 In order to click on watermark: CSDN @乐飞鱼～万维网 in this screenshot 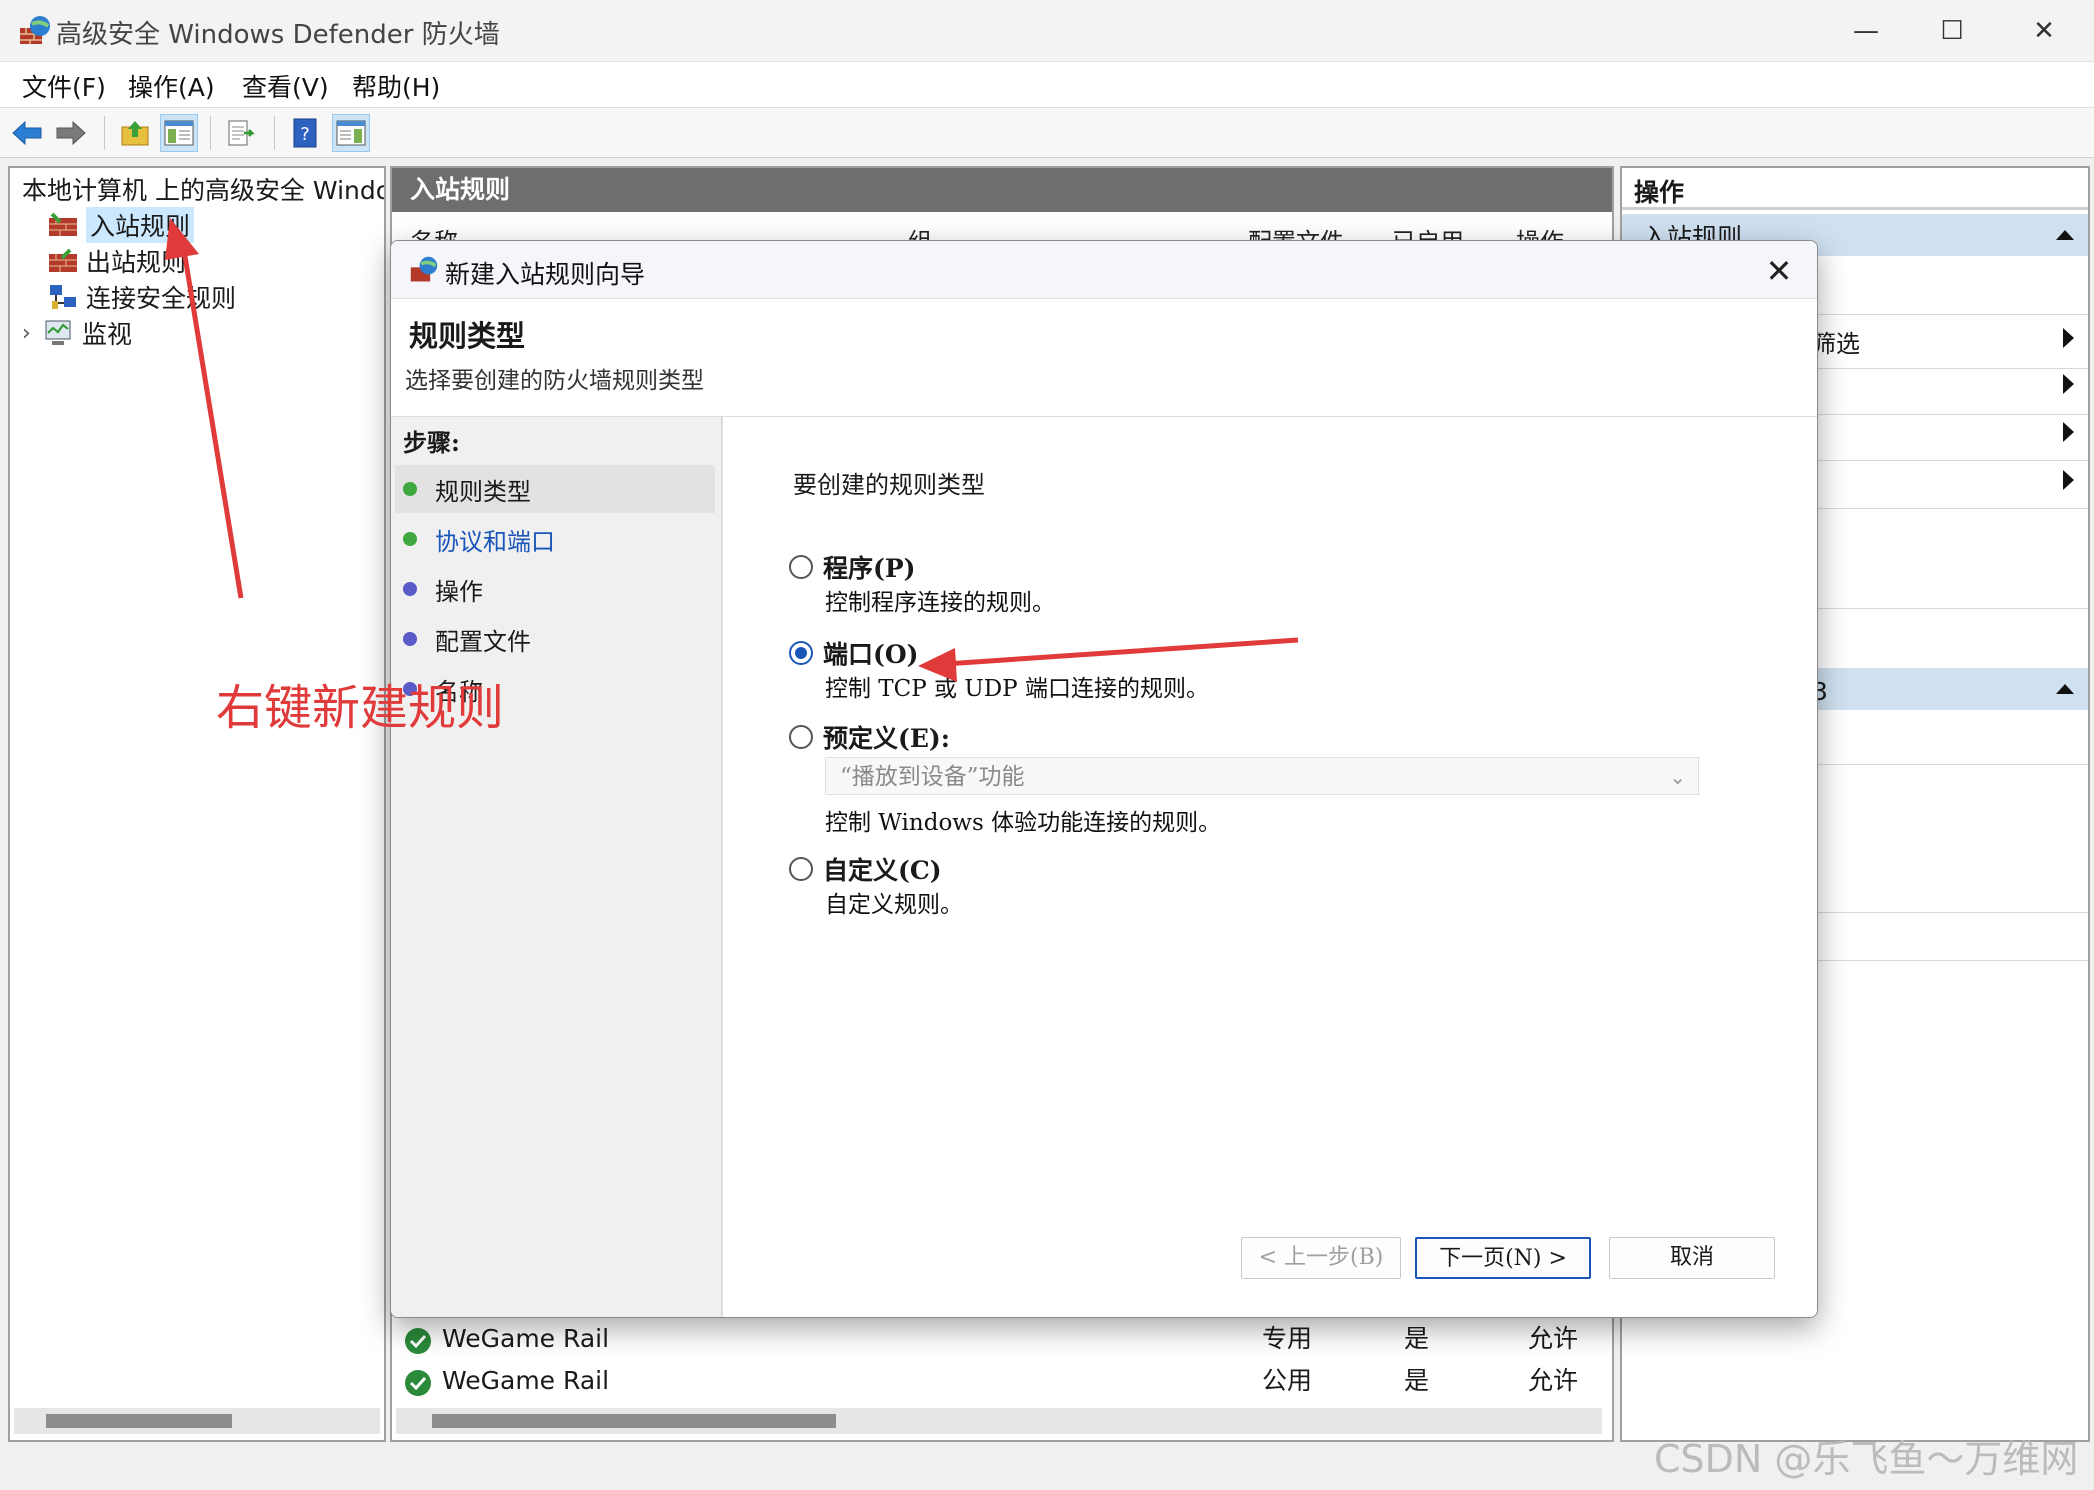, I will do `click(1866, 1459)`.